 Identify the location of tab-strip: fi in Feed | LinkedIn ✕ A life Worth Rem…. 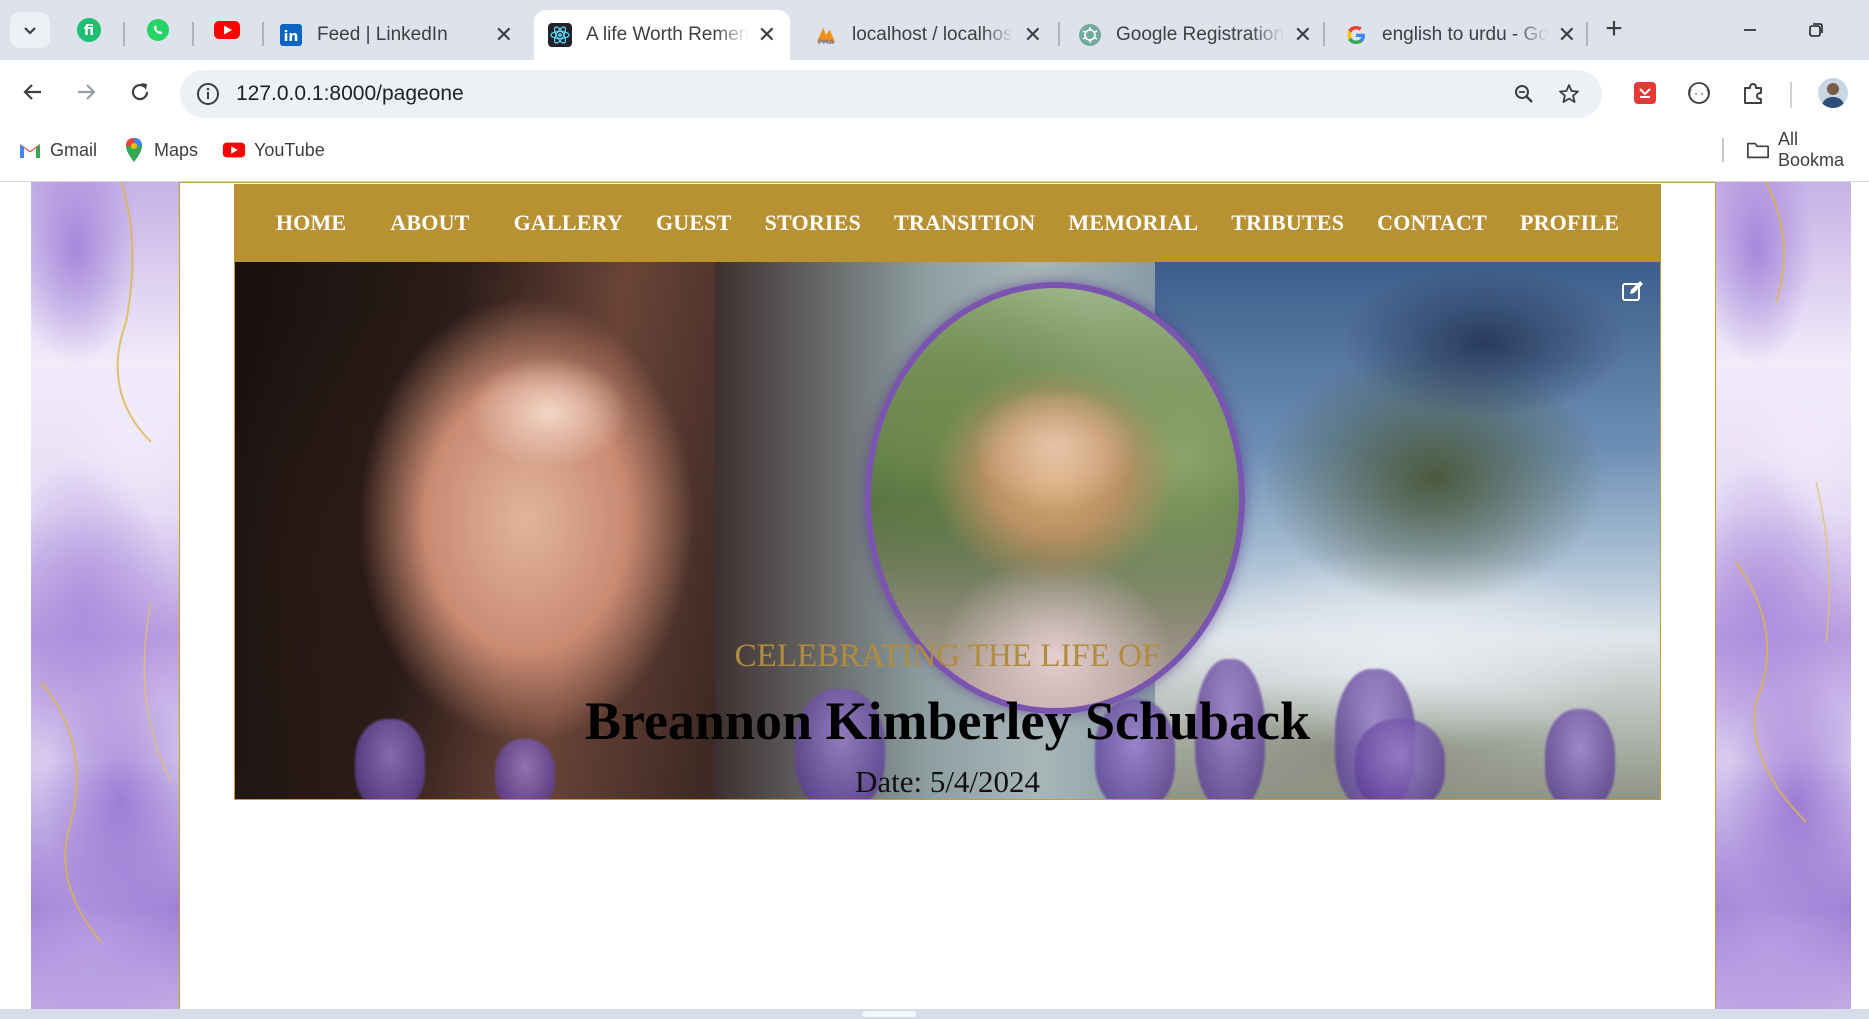
(934, 30).